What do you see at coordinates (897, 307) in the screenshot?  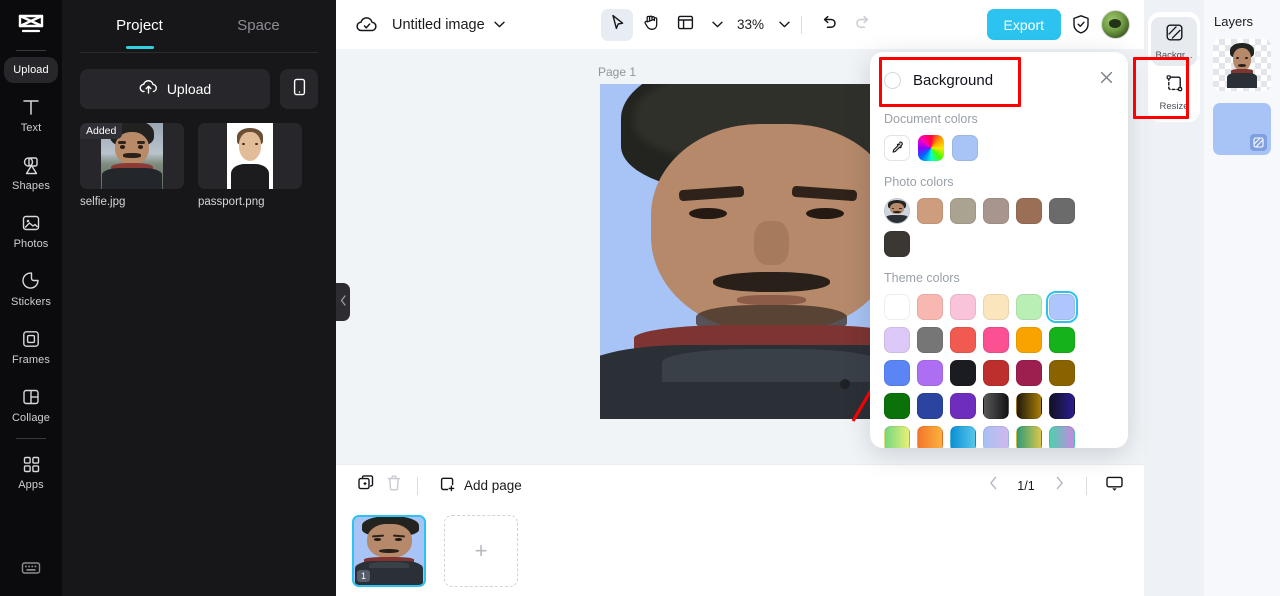 I see `swatch-theme-white` at bounding box center [897, 307].